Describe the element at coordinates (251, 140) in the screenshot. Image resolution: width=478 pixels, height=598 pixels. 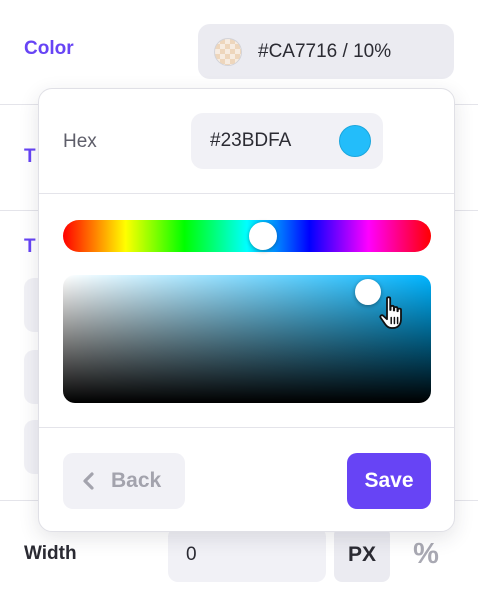
I see `hex-value: #23BDFA` at that location.